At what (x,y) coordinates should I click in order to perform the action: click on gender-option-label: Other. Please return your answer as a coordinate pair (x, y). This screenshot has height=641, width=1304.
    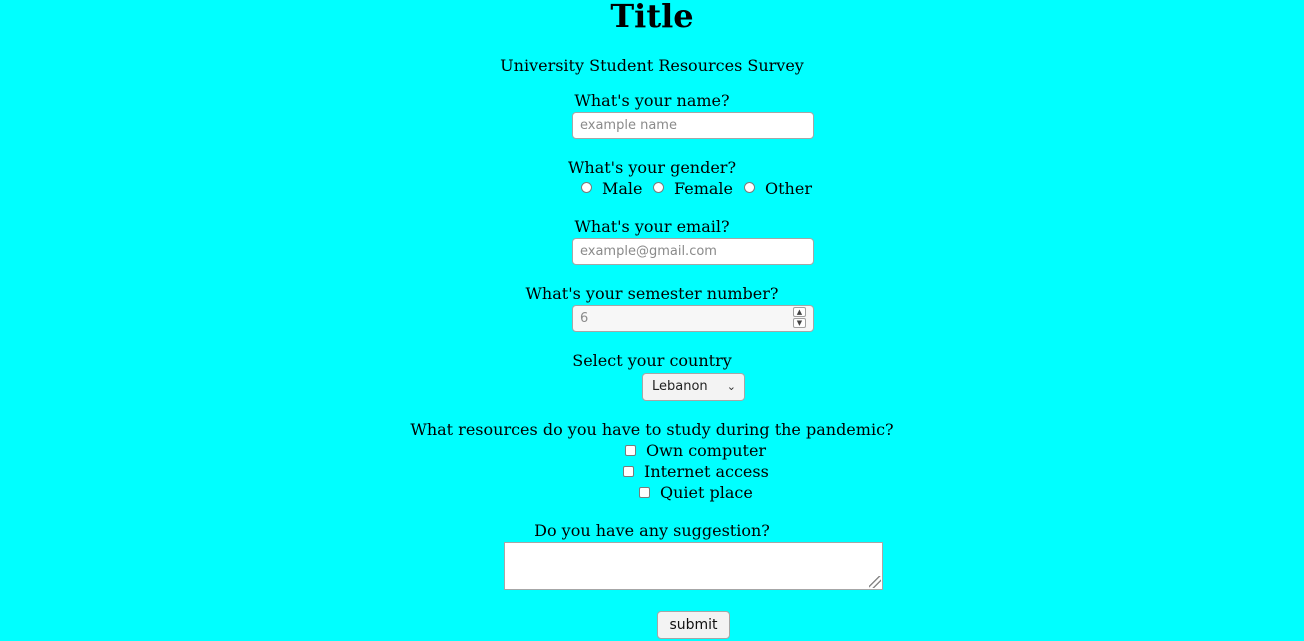
    Looking at the image, I should click on (788, 188).